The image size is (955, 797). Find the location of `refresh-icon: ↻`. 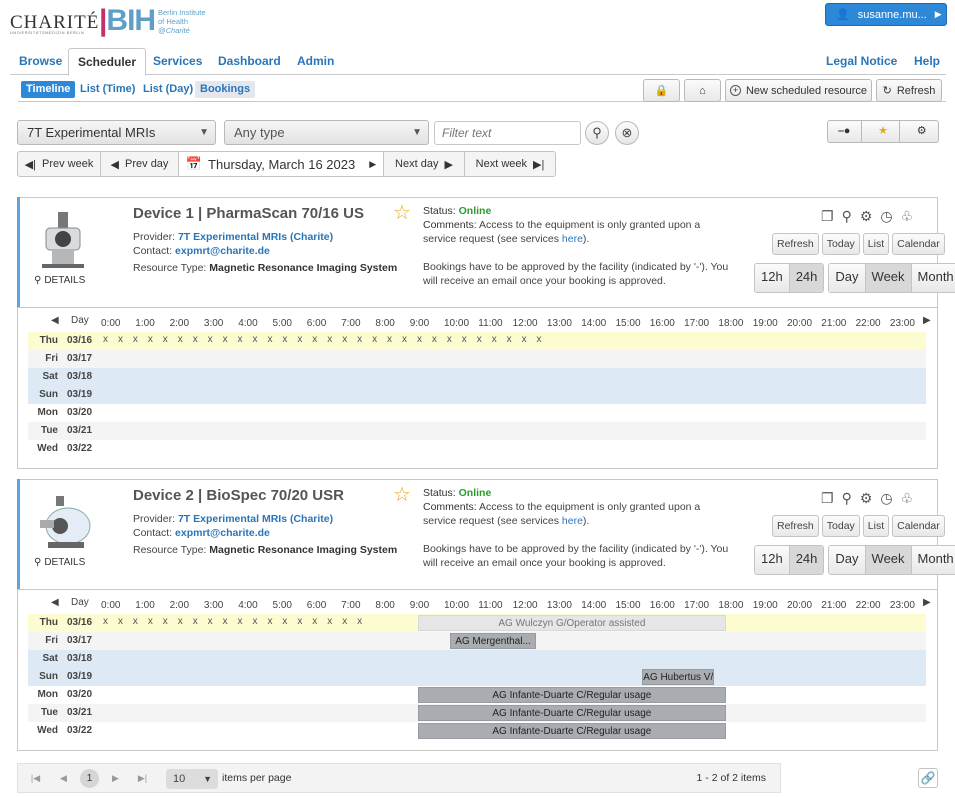

refresh-icon: ↻ is located at coordinates (887, 91).